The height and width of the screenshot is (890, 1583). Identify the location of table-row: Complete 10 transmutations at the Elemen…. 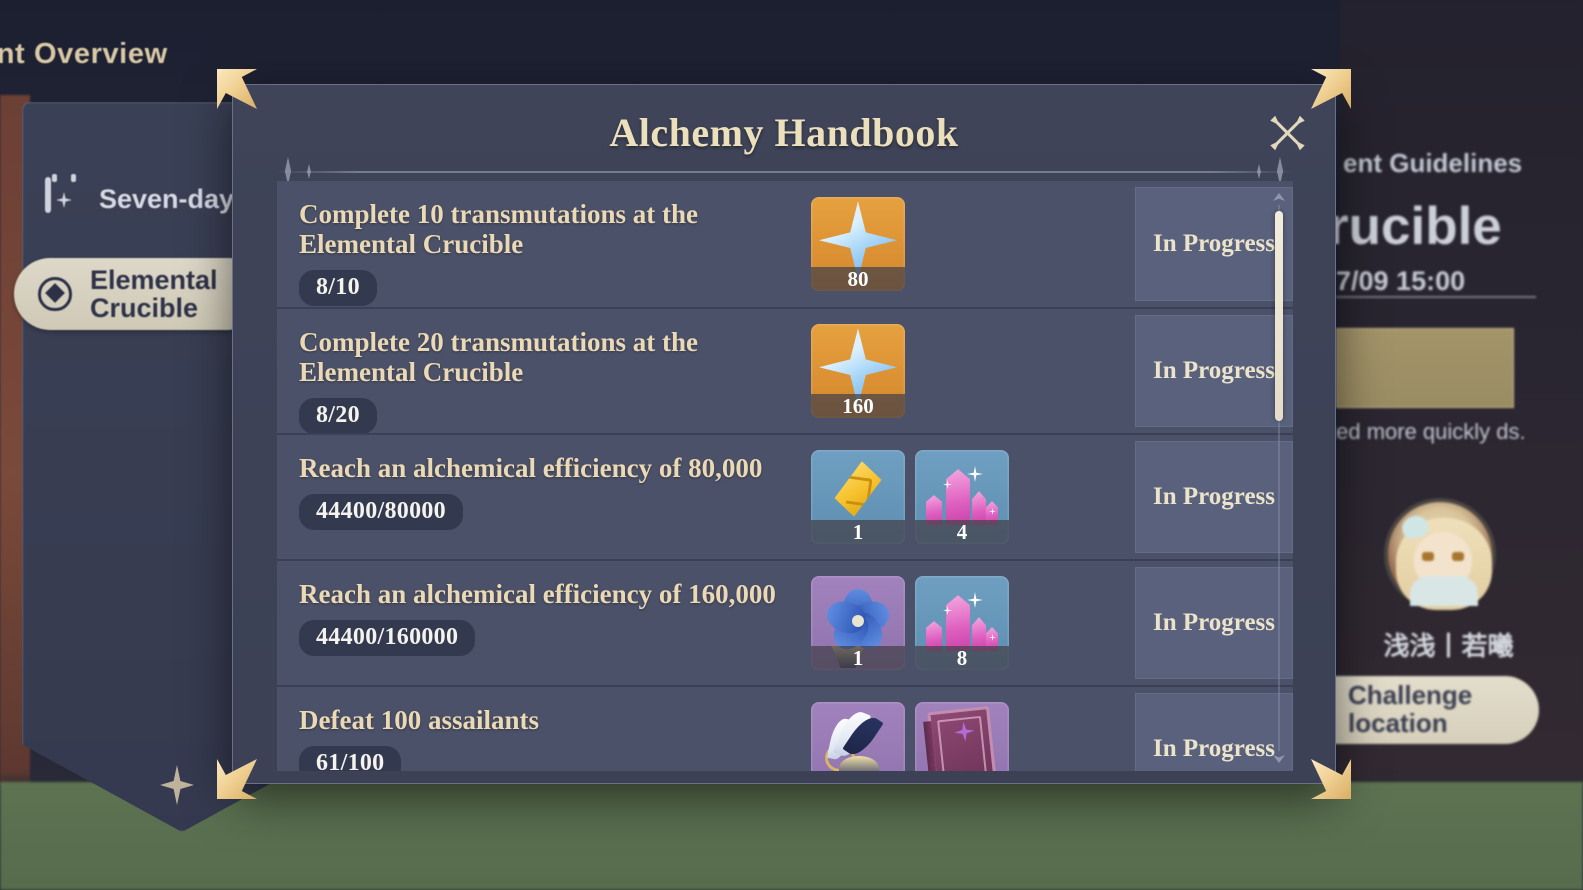
(785, 244).